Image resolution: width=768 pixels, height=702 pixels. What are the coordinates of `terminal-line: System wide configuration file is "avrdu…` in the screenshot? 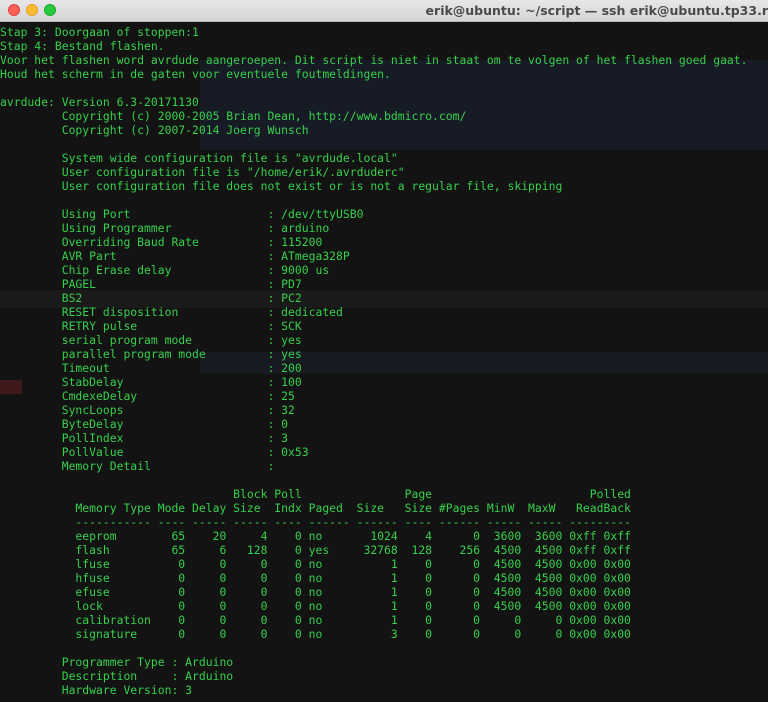 It's located at (199, 158).